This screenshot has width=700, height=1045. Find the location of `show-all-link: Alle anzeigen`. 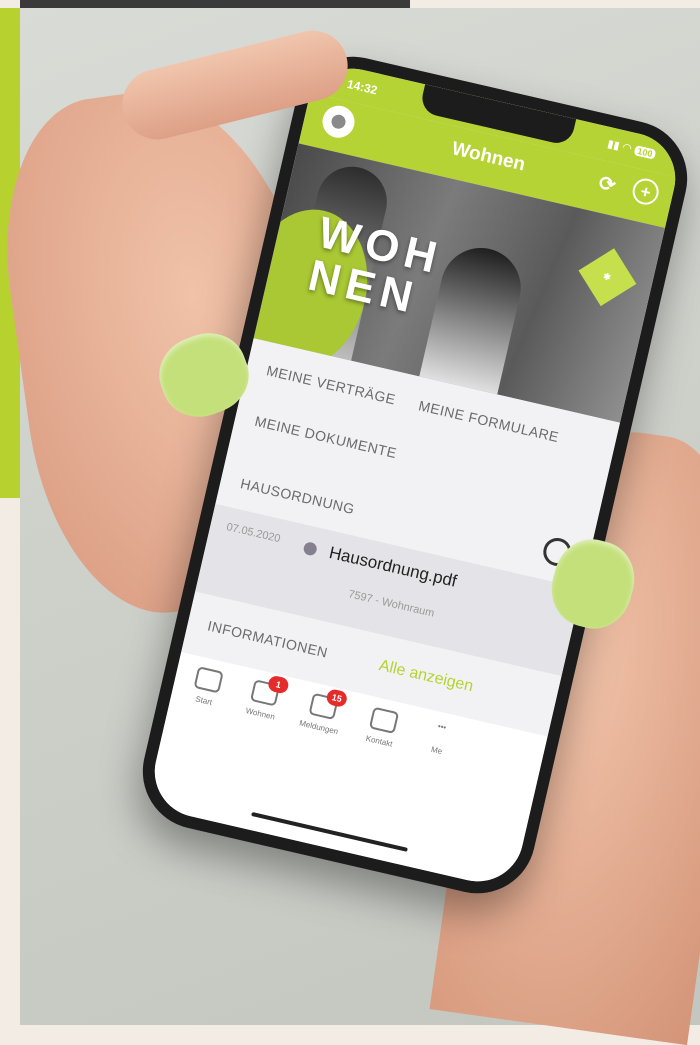

show-all-link: Alle anzeigen is located at coordinates (425, 676).